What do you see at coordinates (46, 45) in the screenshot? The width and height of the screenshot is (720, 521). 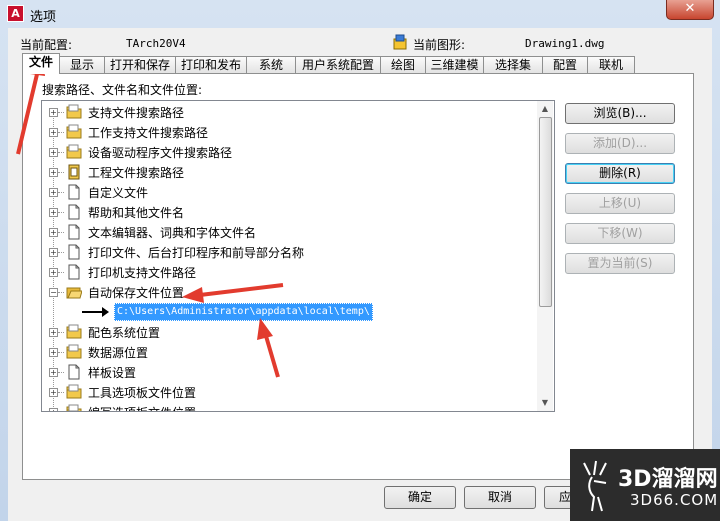 I see `current-profile-label: 当前配置:` at bounding box center [46, 45].